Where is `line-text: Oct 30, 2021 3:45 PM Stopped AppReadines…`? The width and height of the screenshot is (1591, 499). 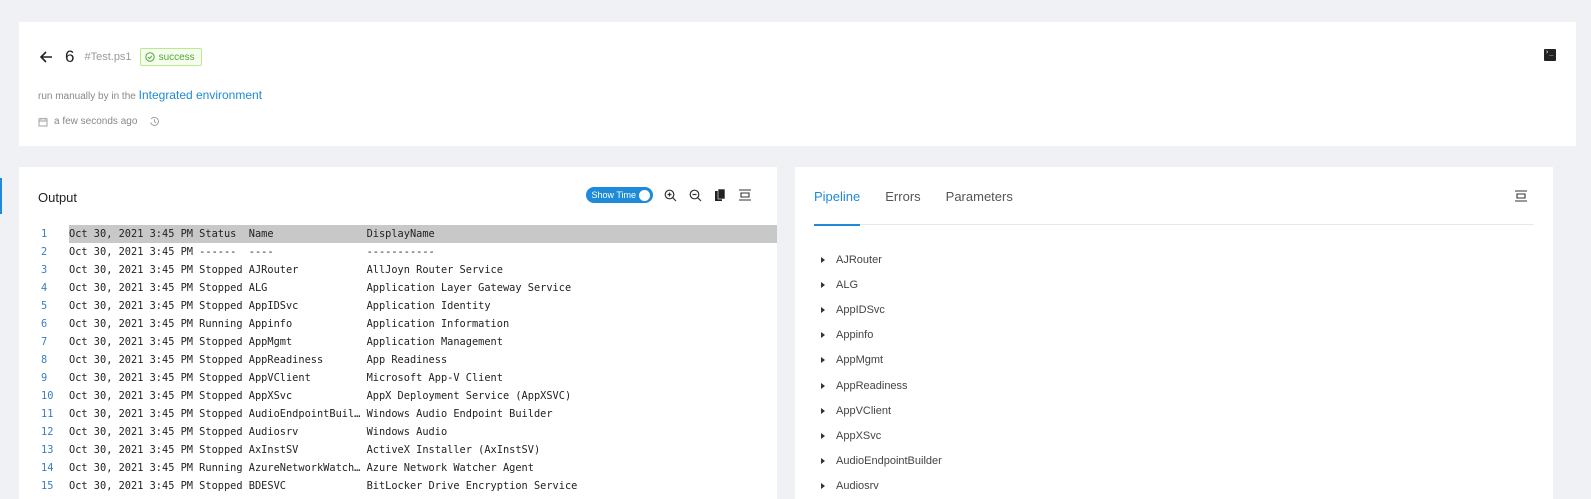 line-text: Oct 30, 2021 3:45 PM Stopped AppReadines… is located at coordinates (258, 360).